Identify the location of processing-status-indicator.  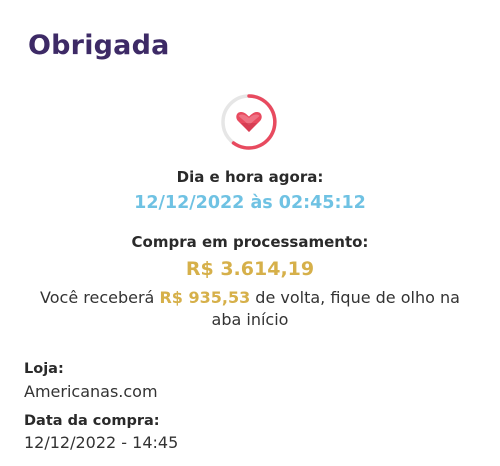
(249, 122).